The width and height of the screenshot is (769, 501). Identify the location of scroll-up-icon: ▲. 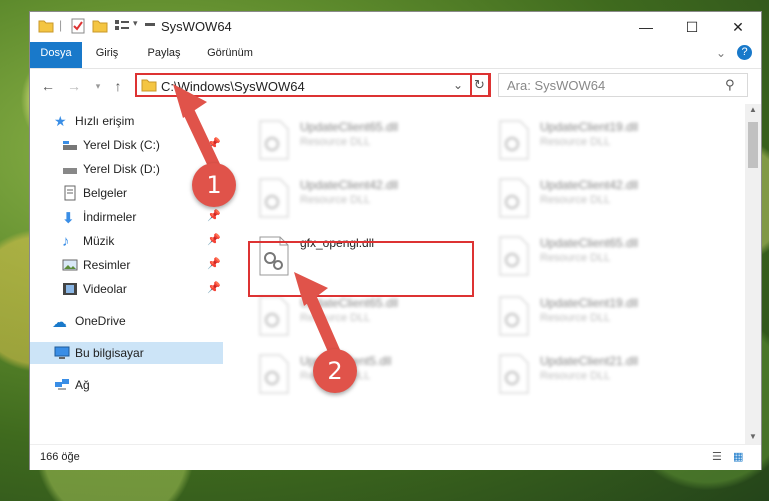
(753, 109).